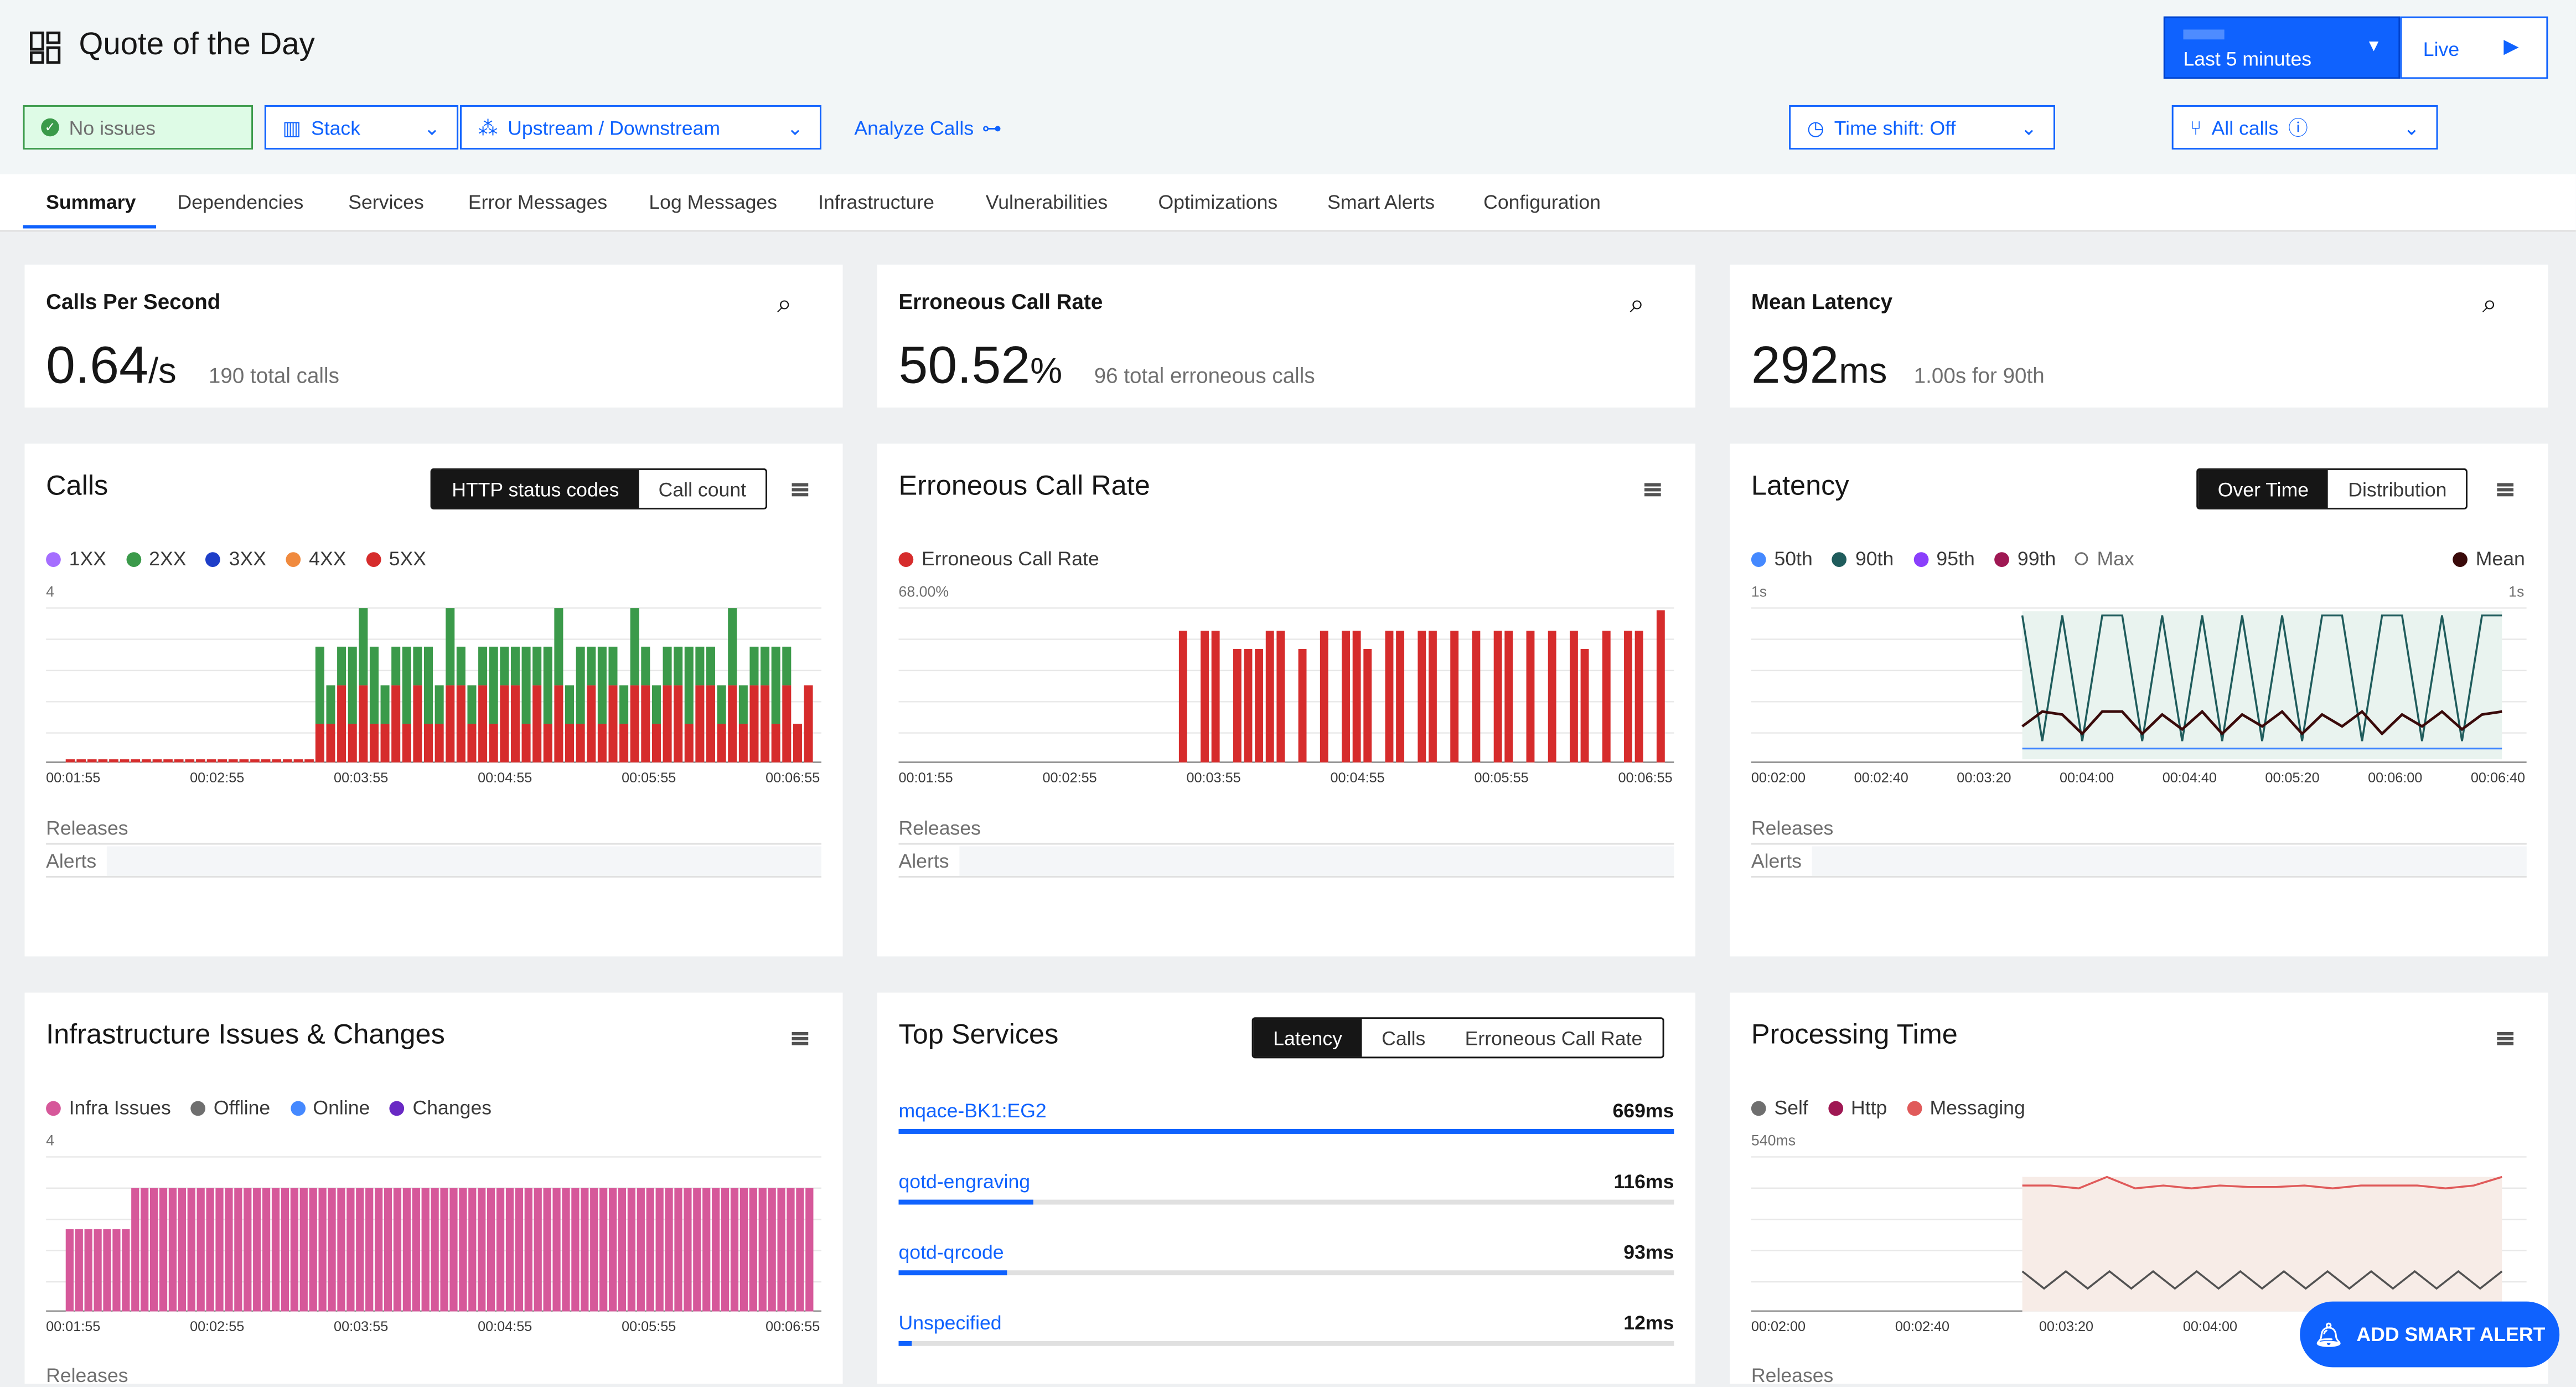  Describe the element at coordinates (2282, 47) in the screenshot. I see `time-range-picker: Last 5 minutes ▼` at that location.